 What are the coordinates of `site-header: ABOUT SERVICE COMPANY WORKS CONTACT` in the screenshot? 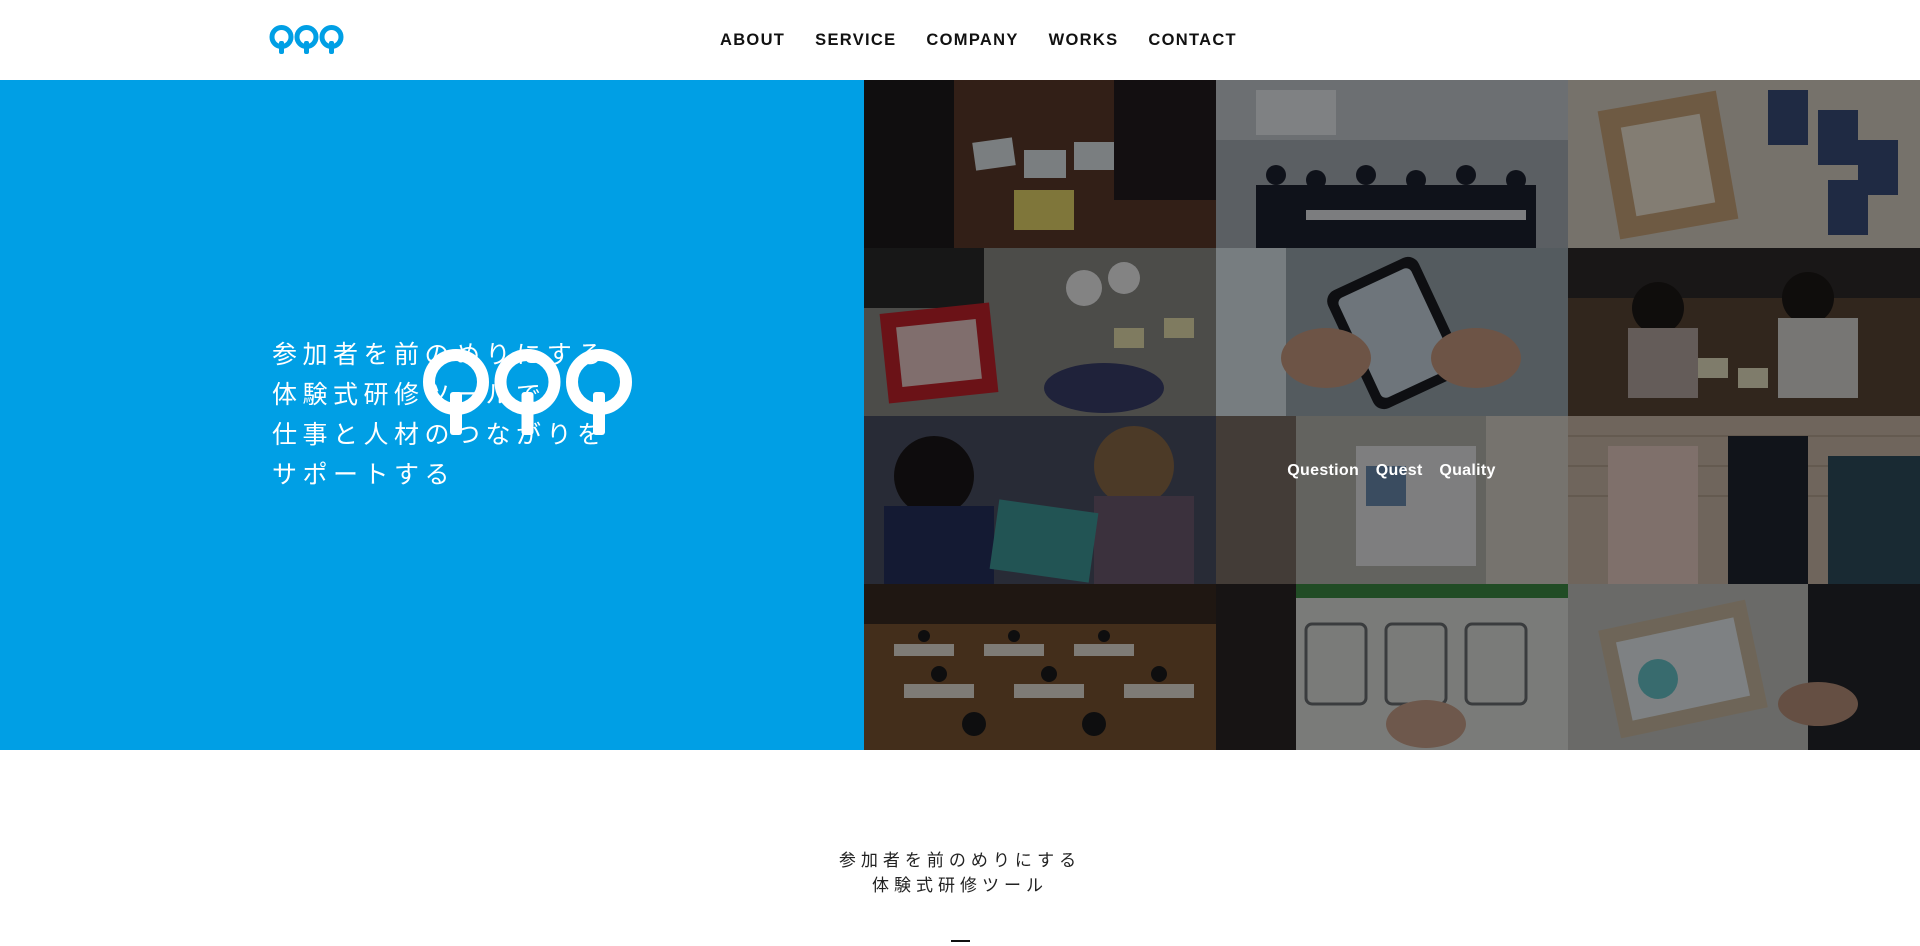 It's located at (960, 40).